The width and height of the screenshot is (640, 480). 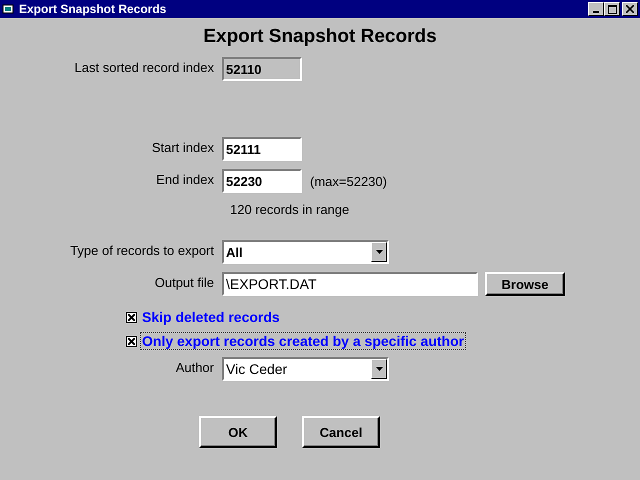 I want to click on close-button, so click(x=630, y=9).